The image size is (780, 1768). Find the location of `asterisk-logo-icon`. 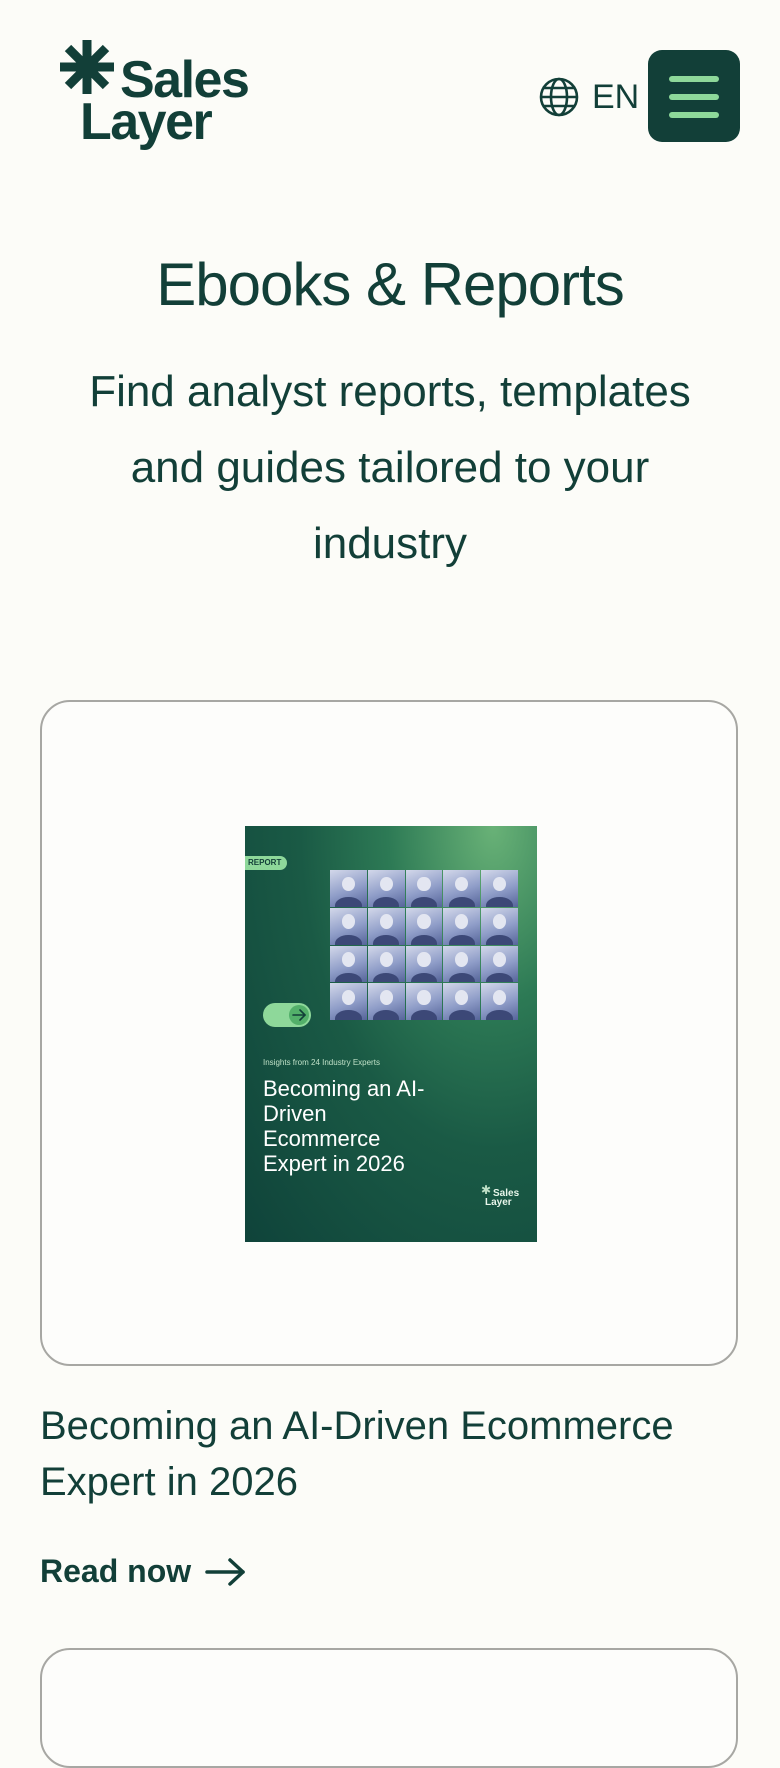

asterisk-logo-icon is located at coordinates (87, 67).